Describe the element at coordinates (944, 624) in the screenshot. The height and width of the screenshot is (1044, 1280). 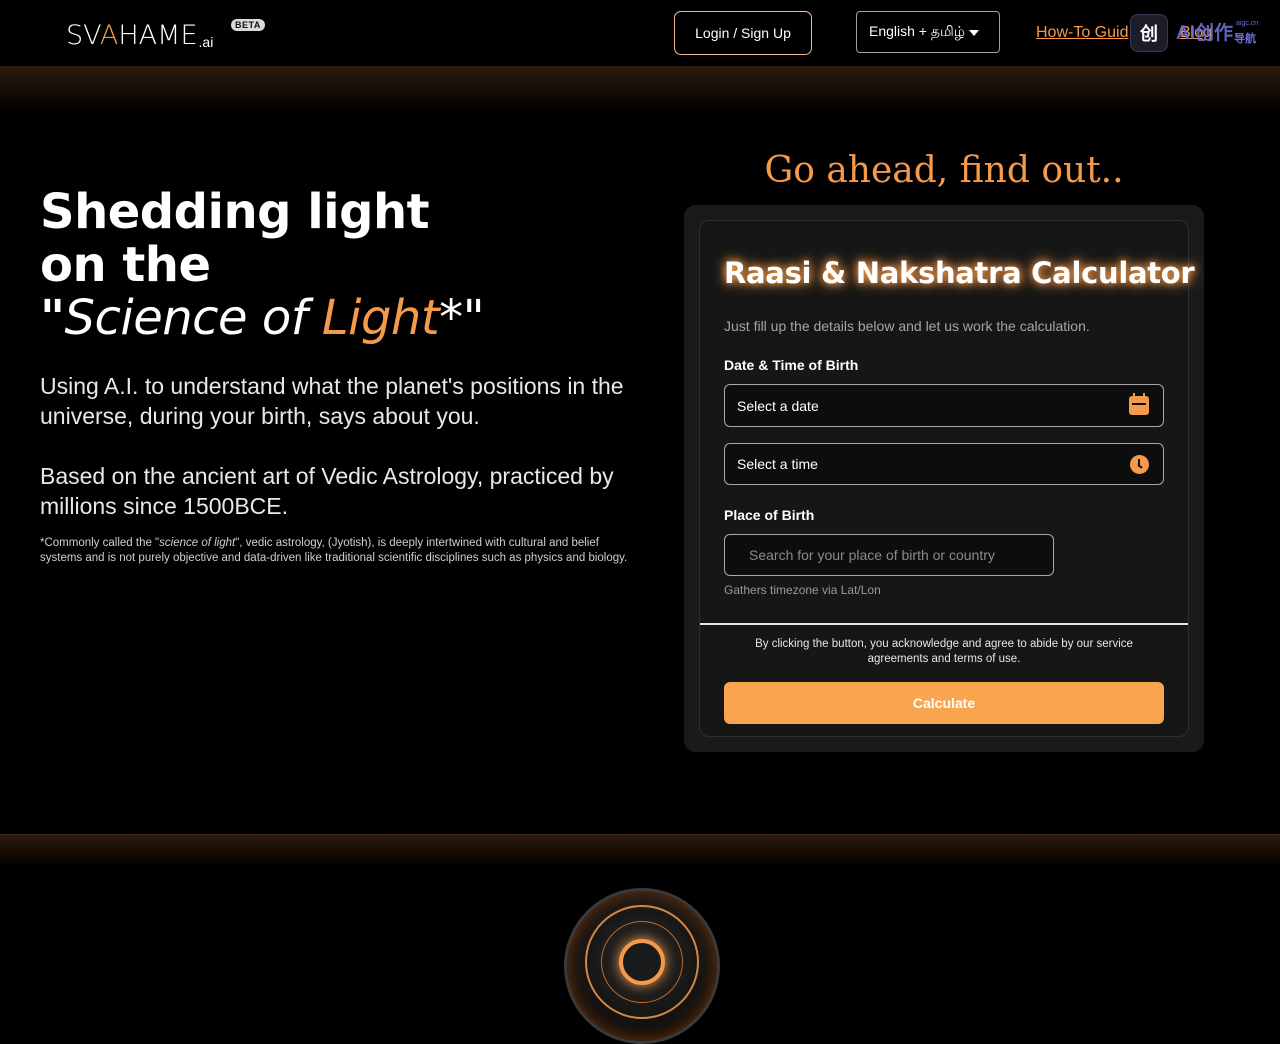
I see `form-divider` at that location.